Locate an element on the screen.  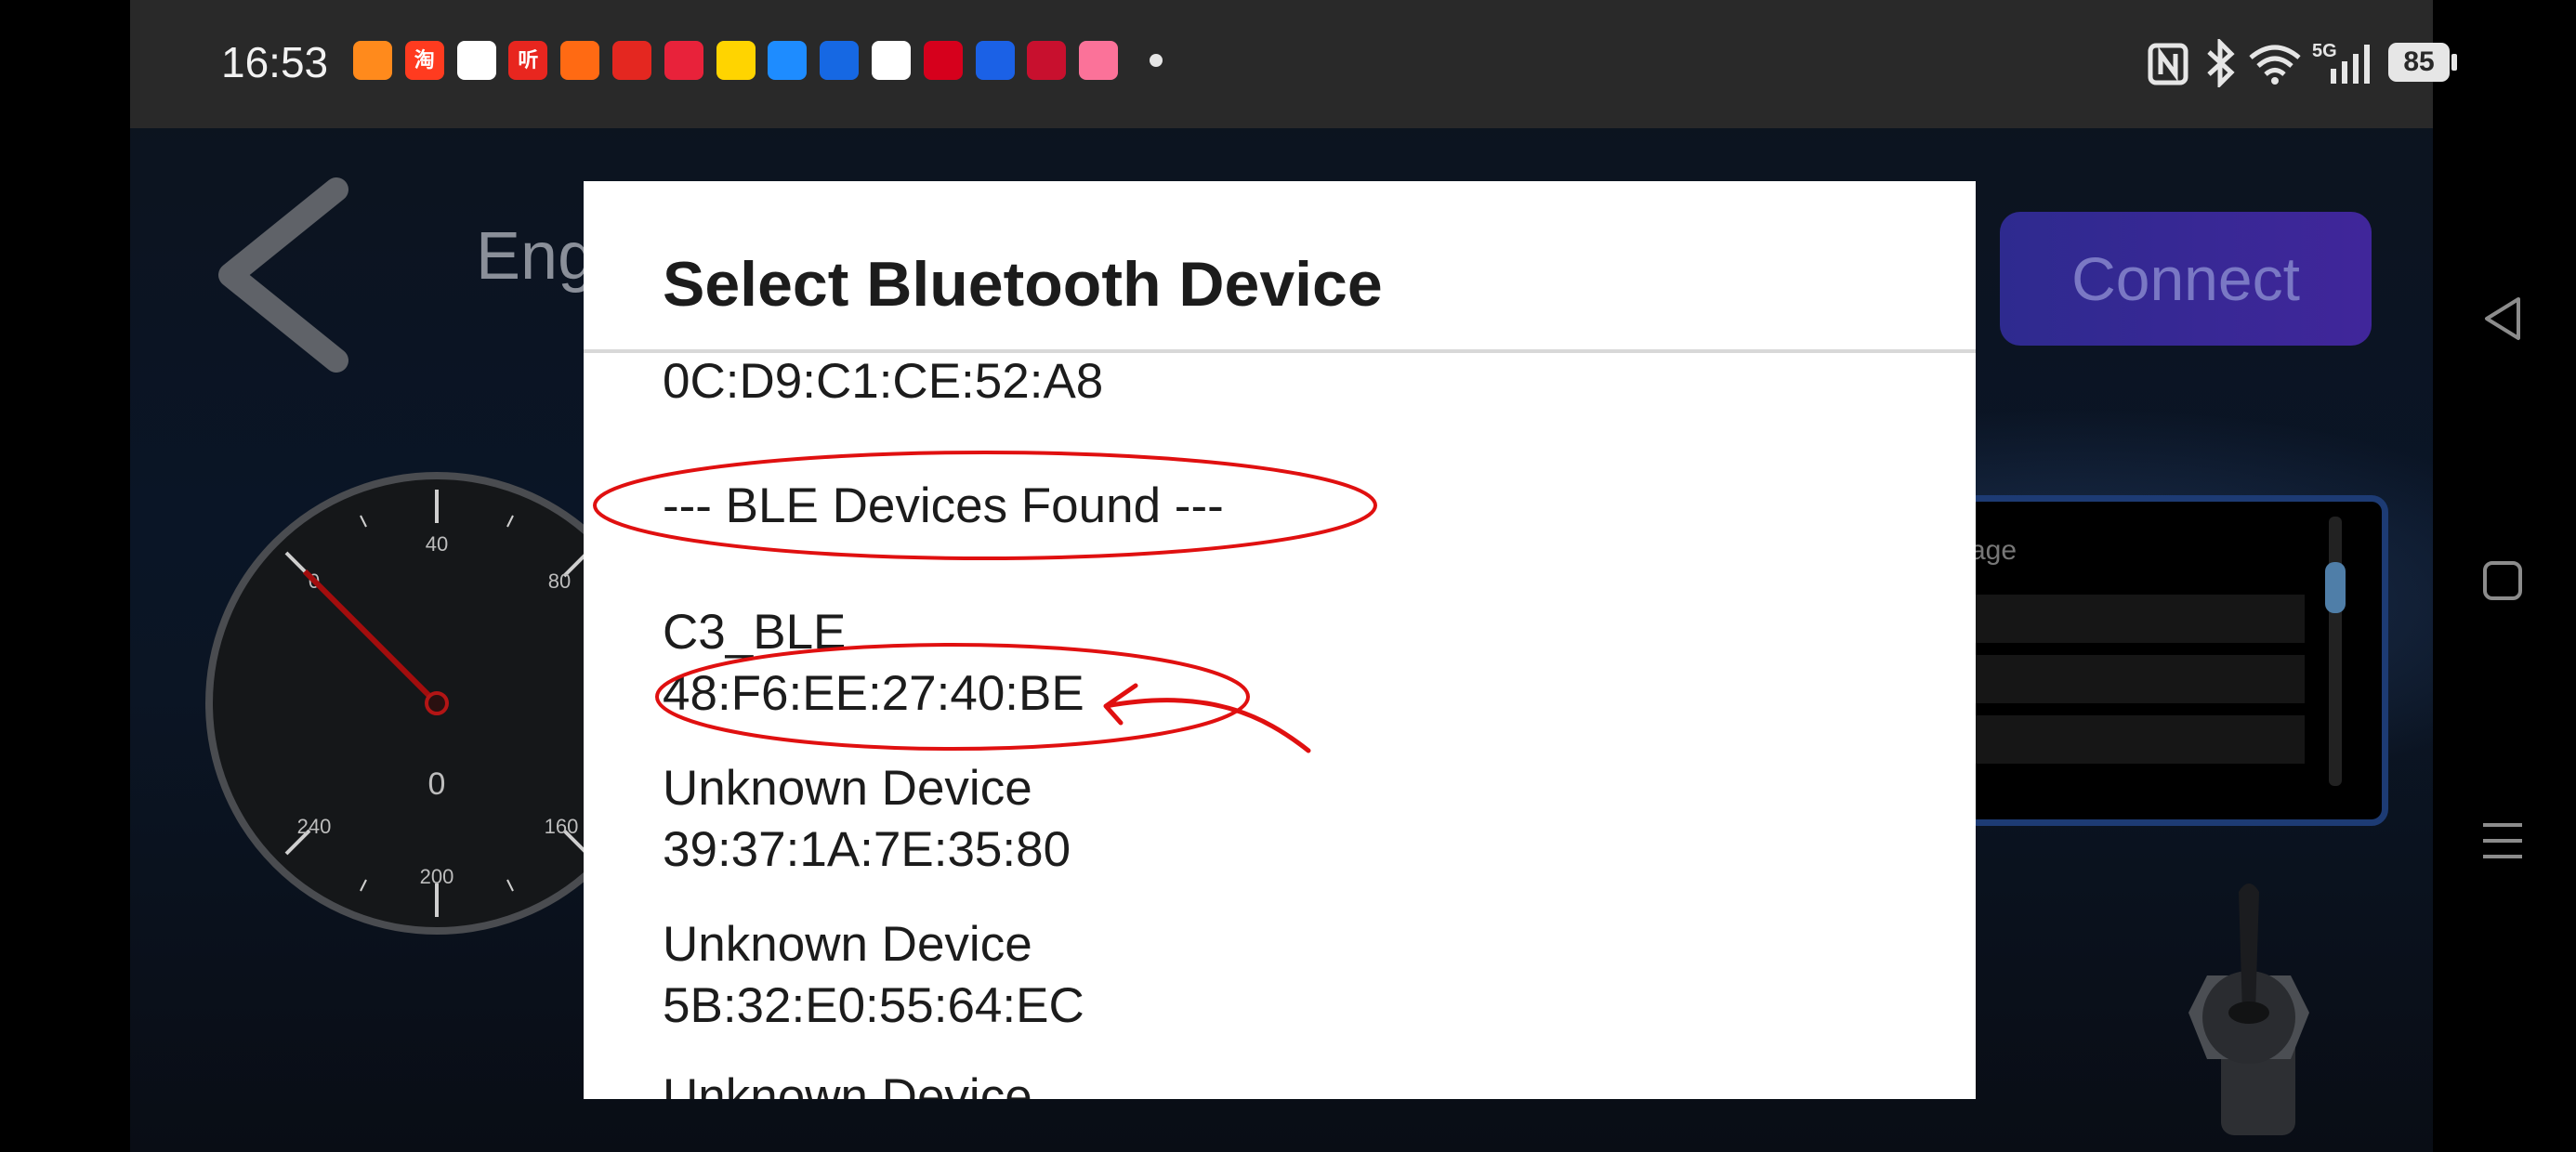
cmb-icon is located at coordinates (943, 60).